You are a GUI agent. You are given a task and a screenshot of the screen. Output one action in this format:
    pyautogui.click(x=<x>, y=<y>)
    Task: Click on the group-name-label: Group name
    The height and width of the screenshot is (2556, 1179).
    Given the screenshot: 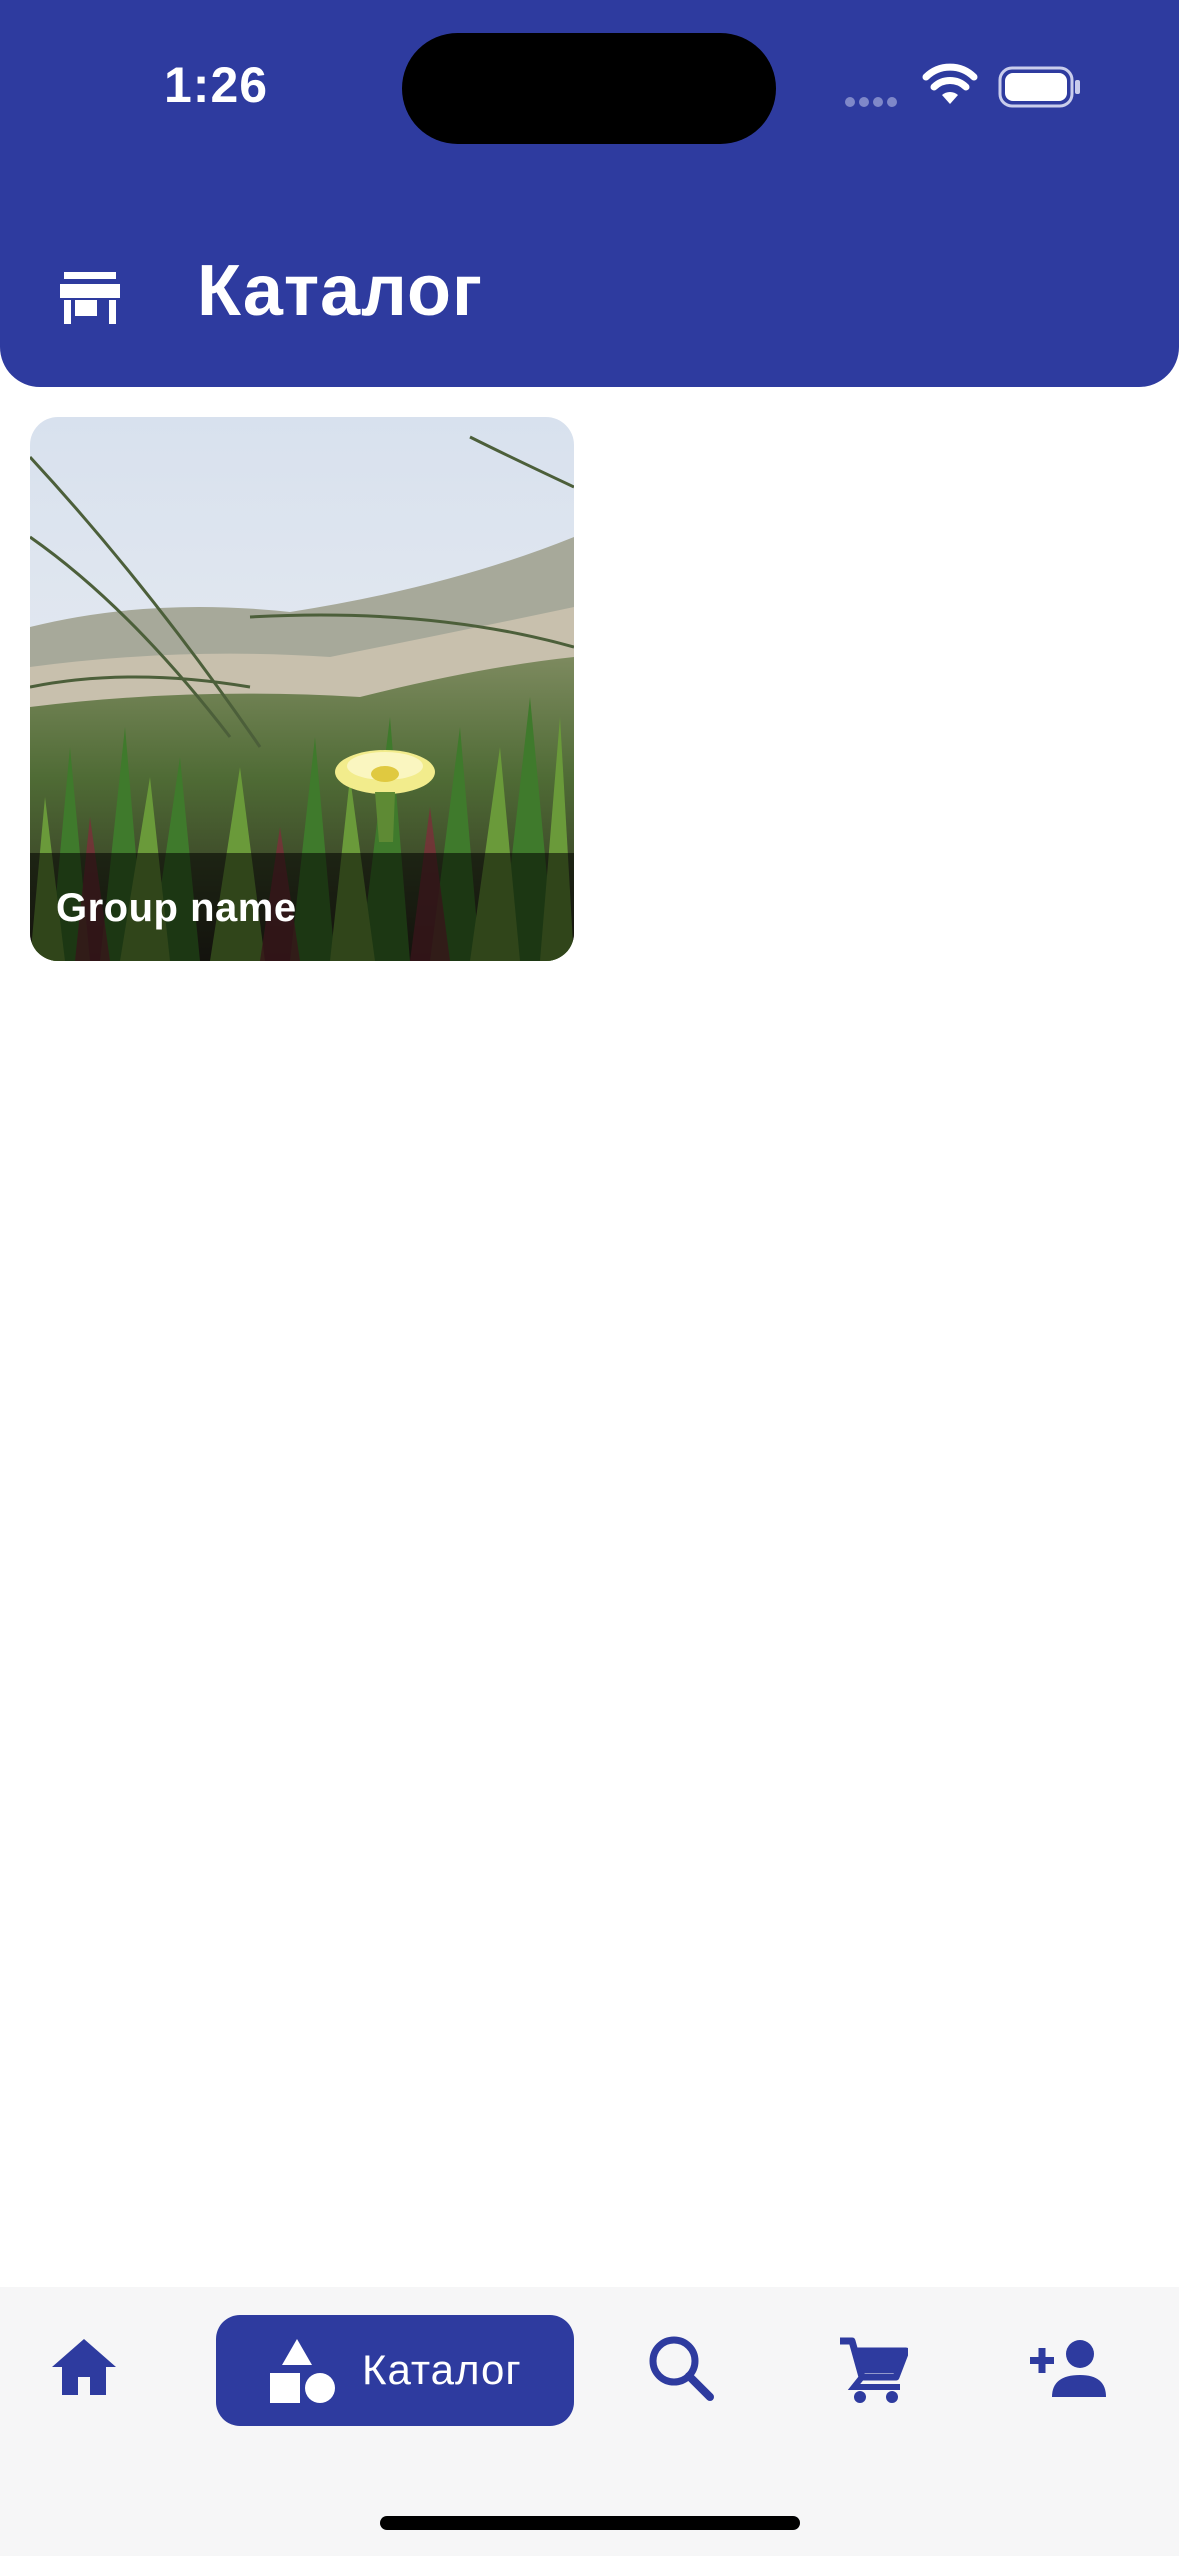 What is the action you would take?
    pyautogui.click(x=176, y=908)
    